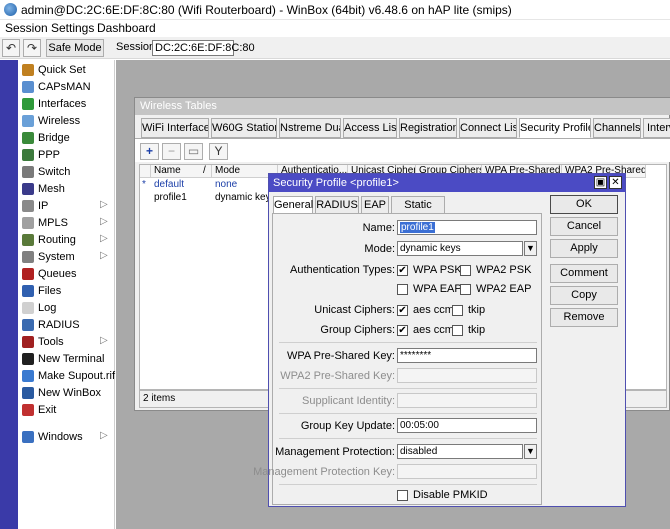 The width and height of the screenshot is (670, 529). I want to click on sidebar-item-ppp: PPP, so click(66, 155).